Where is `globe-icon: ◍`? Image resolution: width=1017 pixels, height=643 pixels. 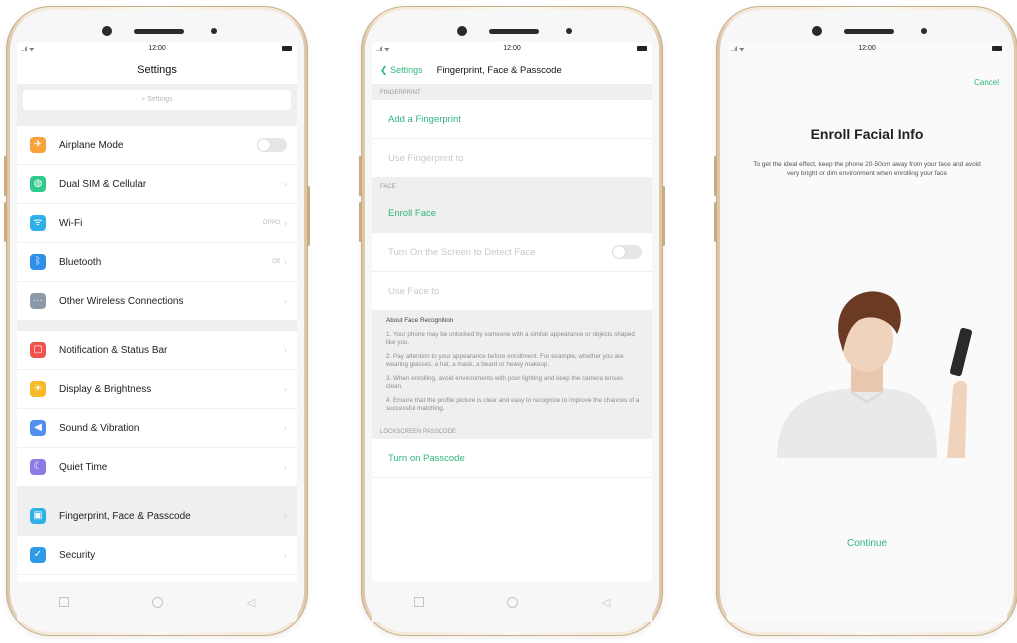 globe-icon: ◍ is located at coordinates (38, 184).